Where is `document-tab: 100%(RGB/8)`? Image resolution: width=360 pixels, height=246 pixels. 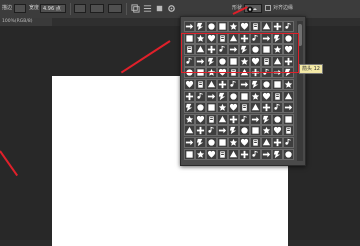 document-tab: 100%(RGB/8) is located at coordinates (26, 22).